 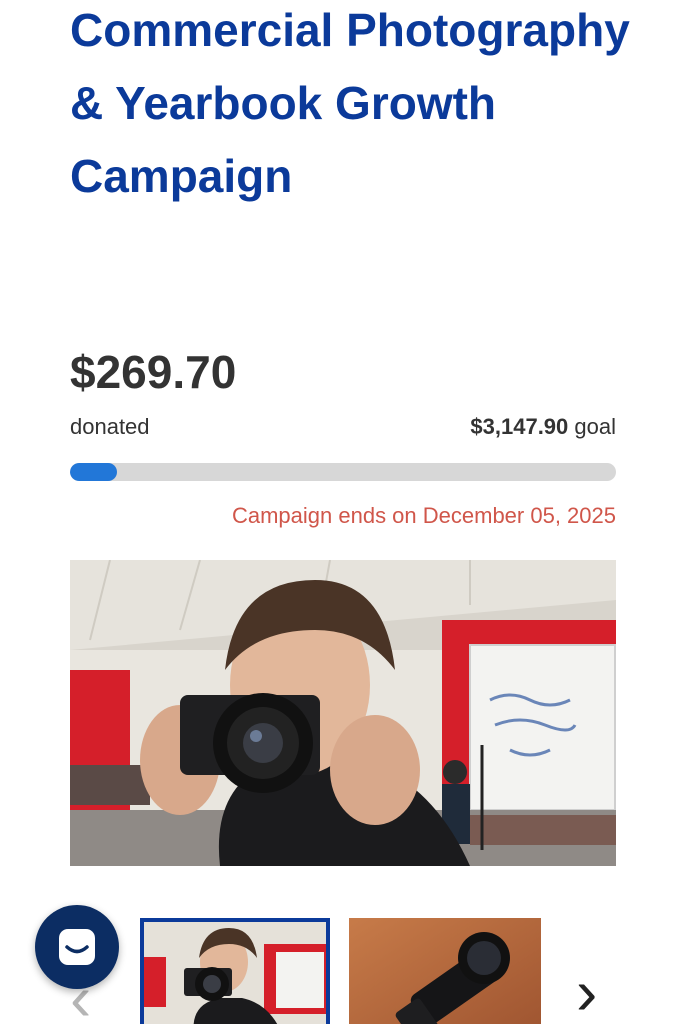 I want to click on goal-text: $3,147.90 goal, so click(x=543, y=427).